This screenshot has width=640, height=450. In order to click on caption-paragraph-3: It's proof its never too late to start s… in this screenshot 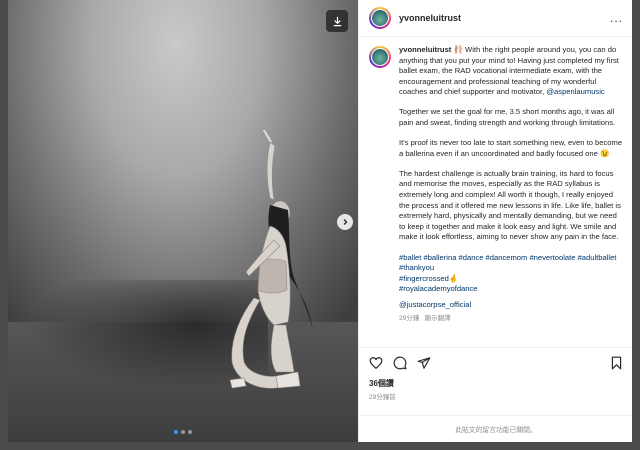, I will do `click(511, 148)`.